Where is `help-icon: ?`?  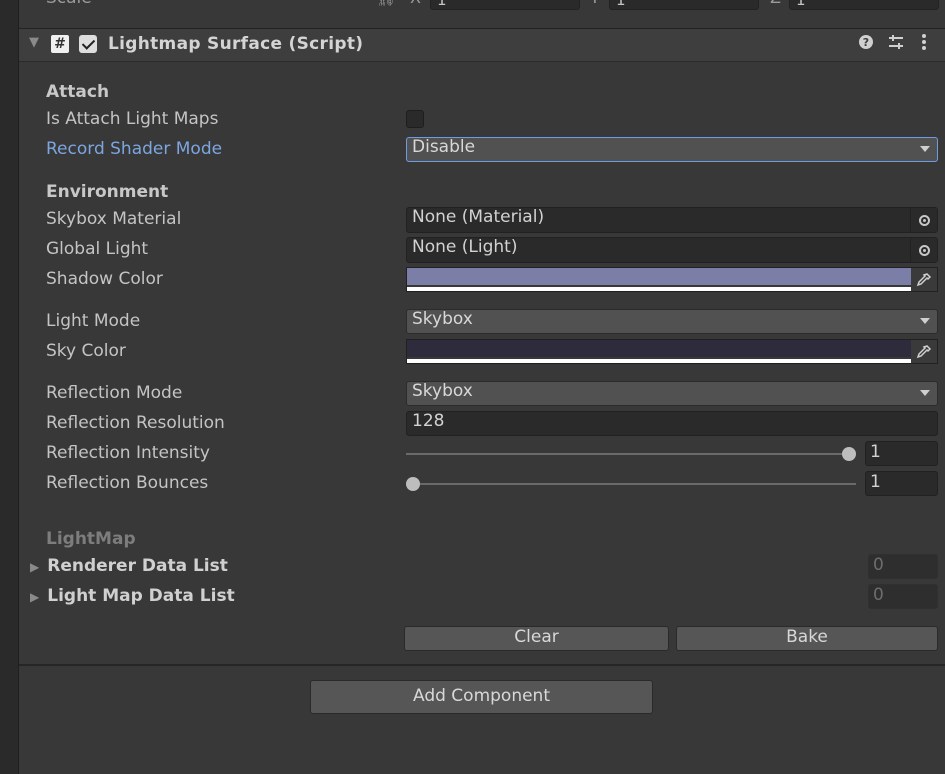 help-icon: ? is located at coordinates (866, 44).